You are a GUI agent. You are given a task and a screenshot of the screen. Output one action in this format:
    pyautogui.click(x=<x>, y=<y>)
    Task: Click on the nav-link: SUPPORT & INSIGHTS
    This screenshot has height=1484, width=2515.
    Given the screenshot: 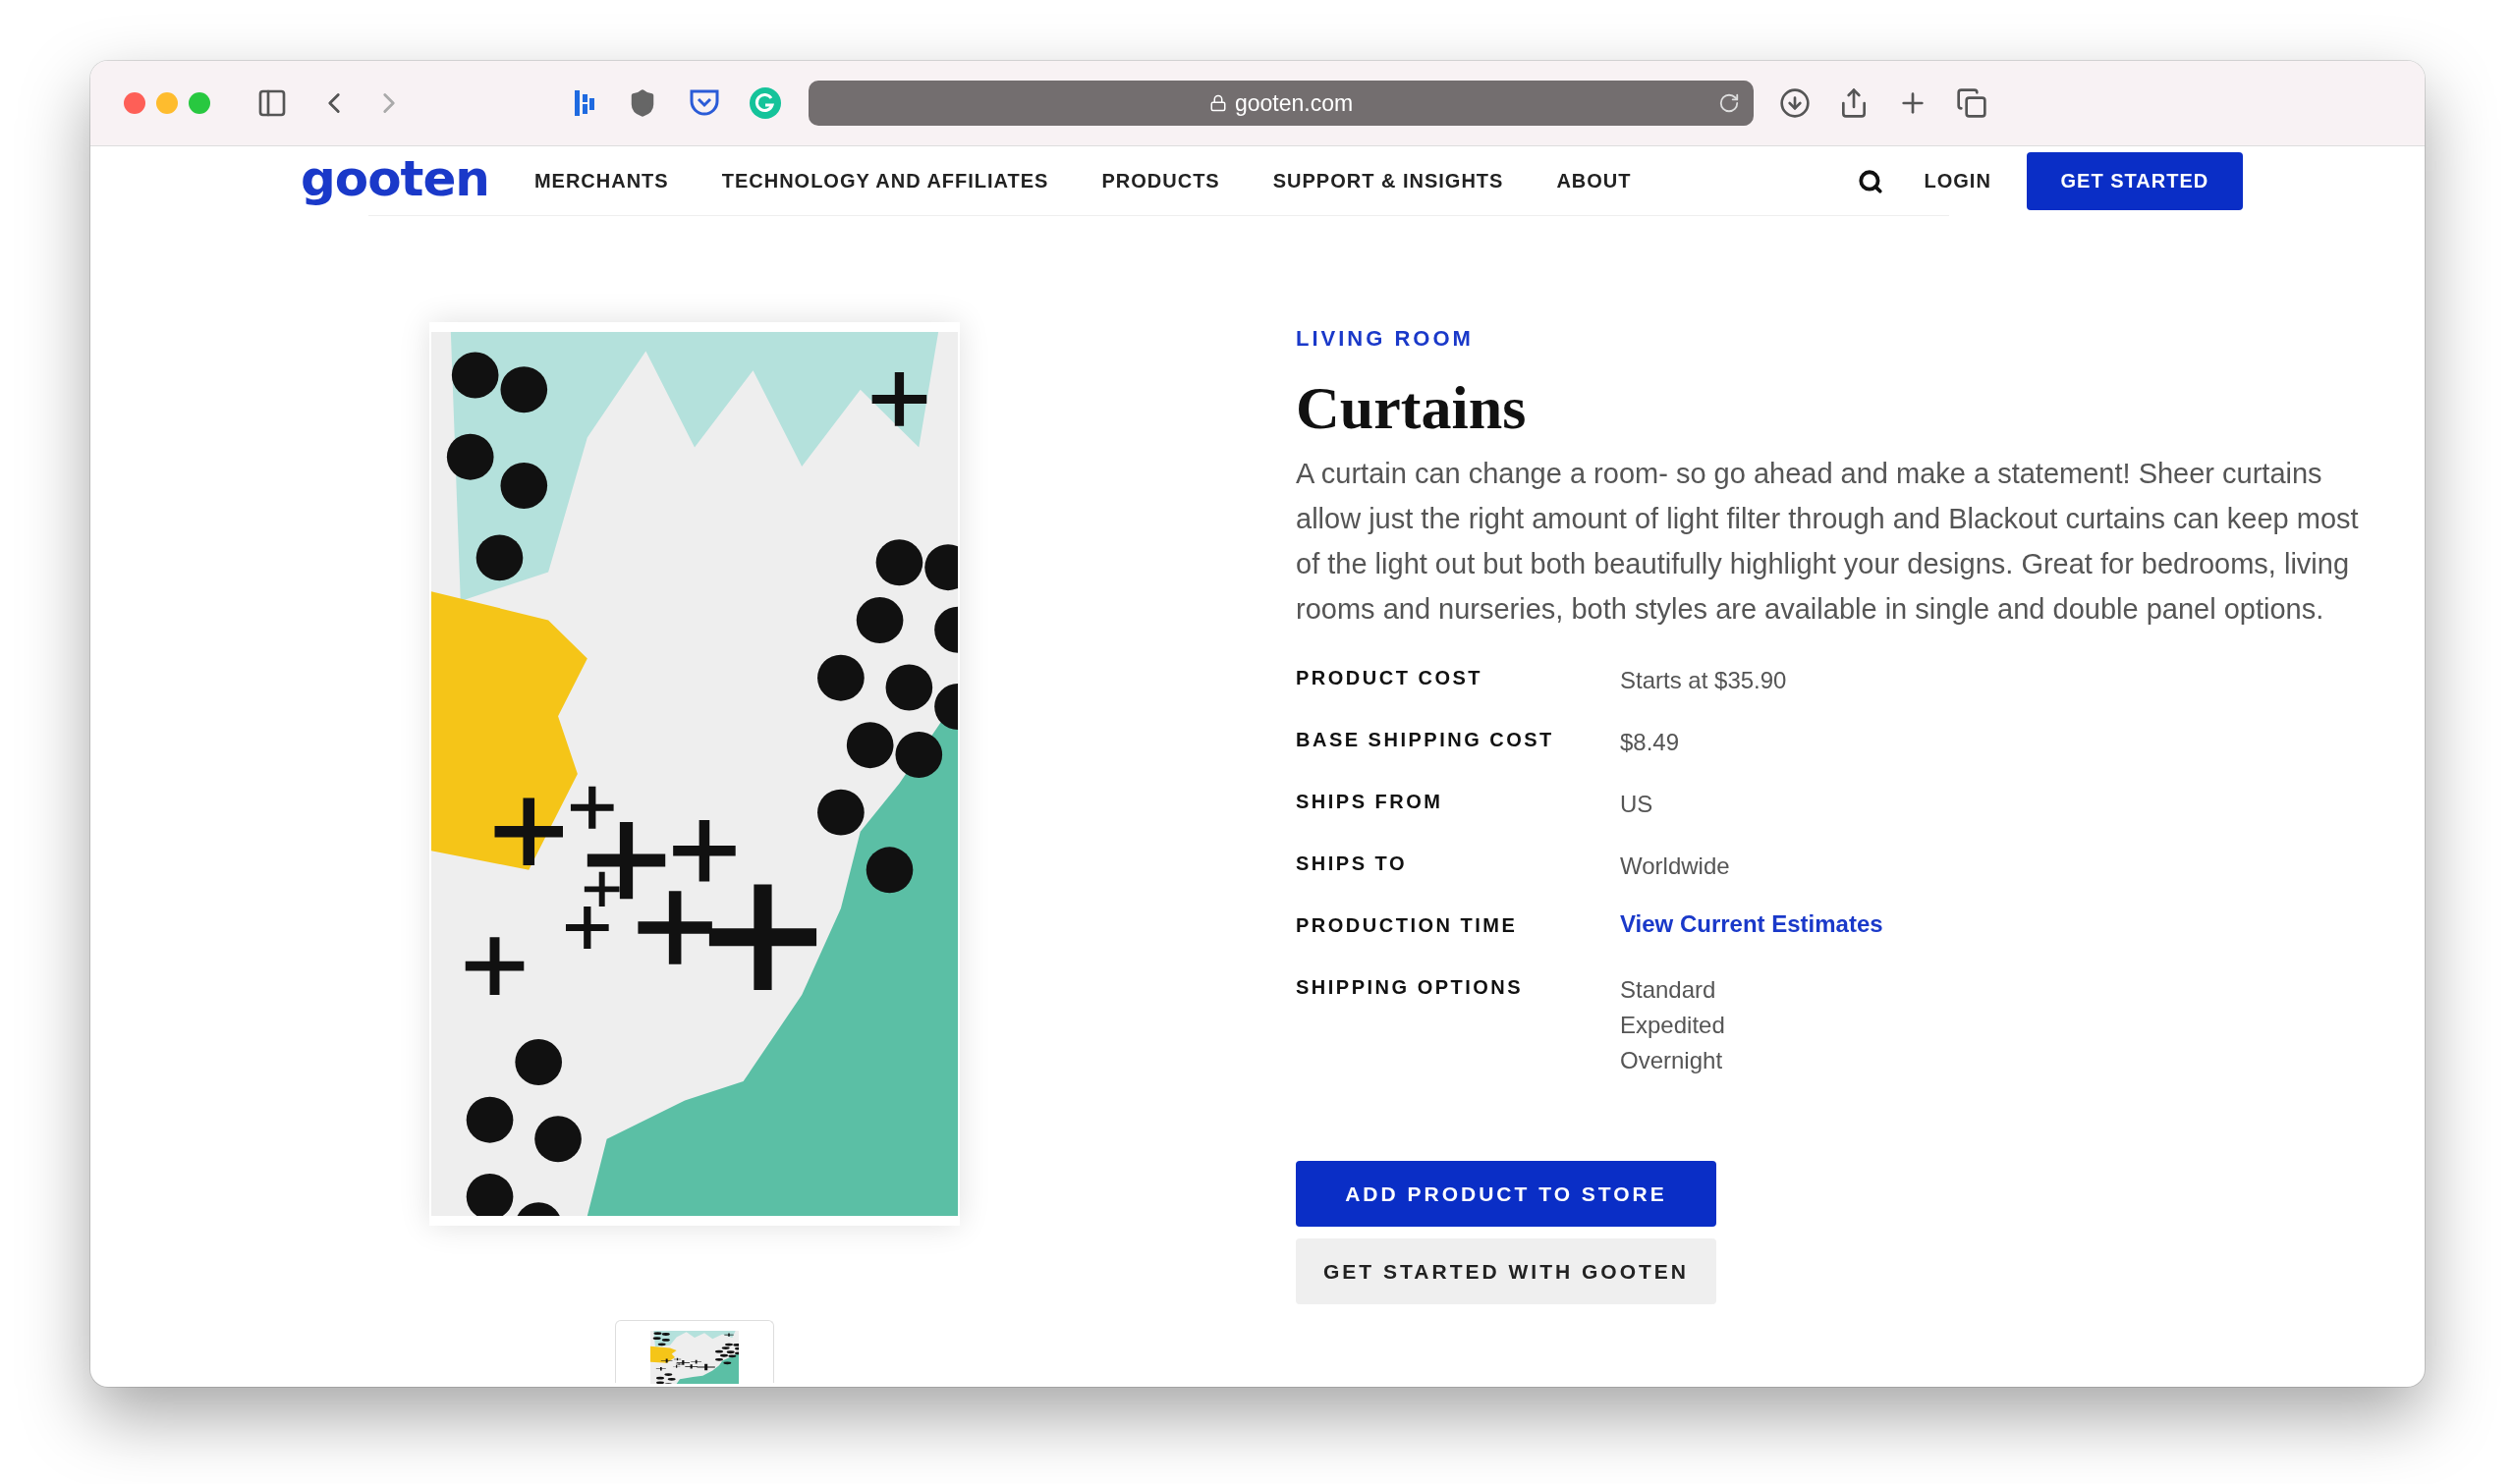 What is the action you would take?
    pyautogui.click(x=1388, y=181)
    